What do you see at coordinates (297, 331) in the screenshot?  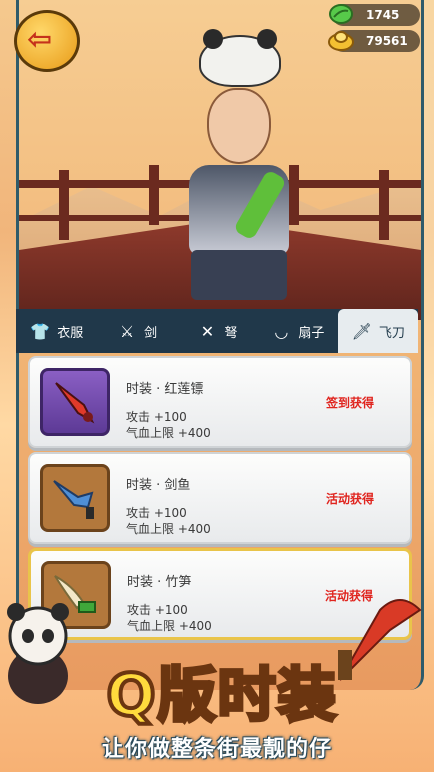 I see `tab-fan: ◡ 扇子` at bounding box center [297, 331].